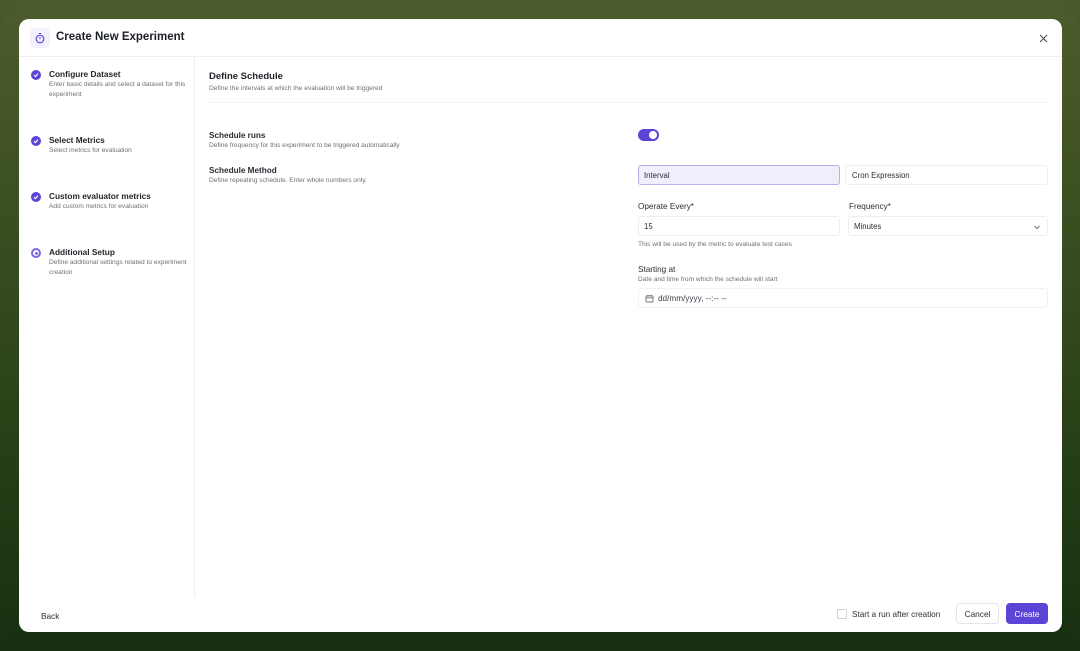 The height and width of the screenshot is (651, 1080). What do you see at coordinates (540, 38) in the screenshot?
I see `modal-header: Create New Experiment` at bounding box center [540, 38].